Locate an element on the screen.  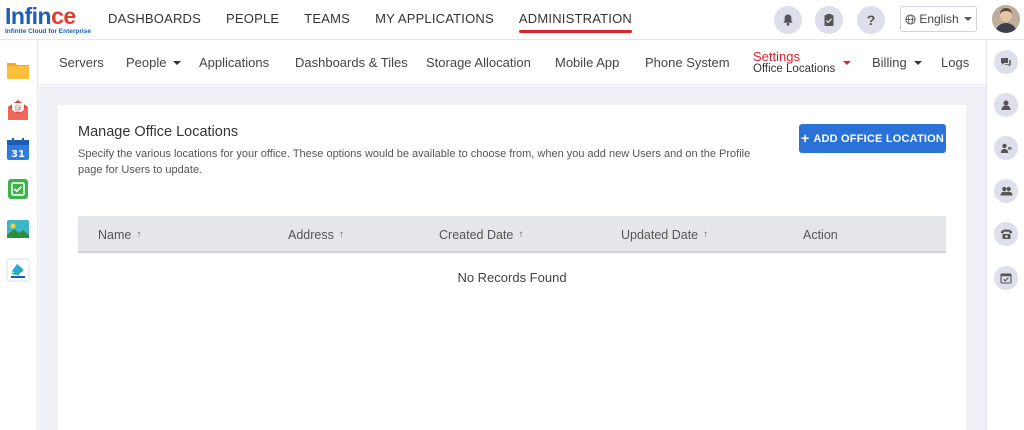
column-name-label: Name is located at coordinates (115, 234).